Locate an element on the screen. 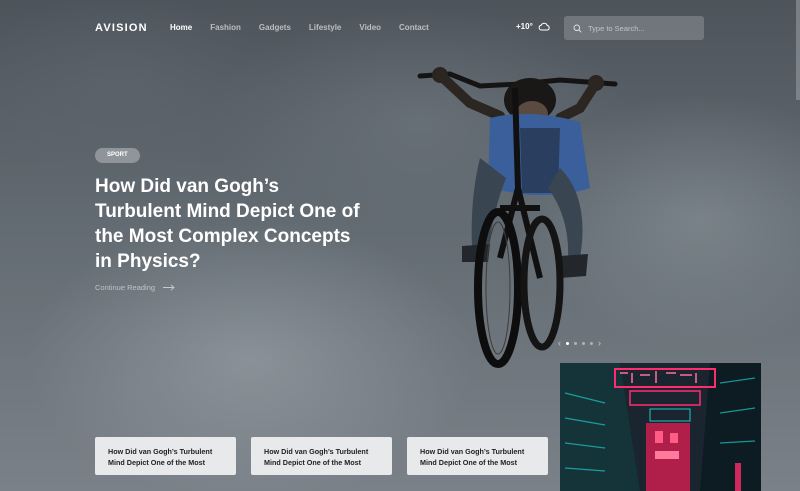 This screenshot has height=491, width=800. category-tag: SPORT is located at coordinates (117, 155).